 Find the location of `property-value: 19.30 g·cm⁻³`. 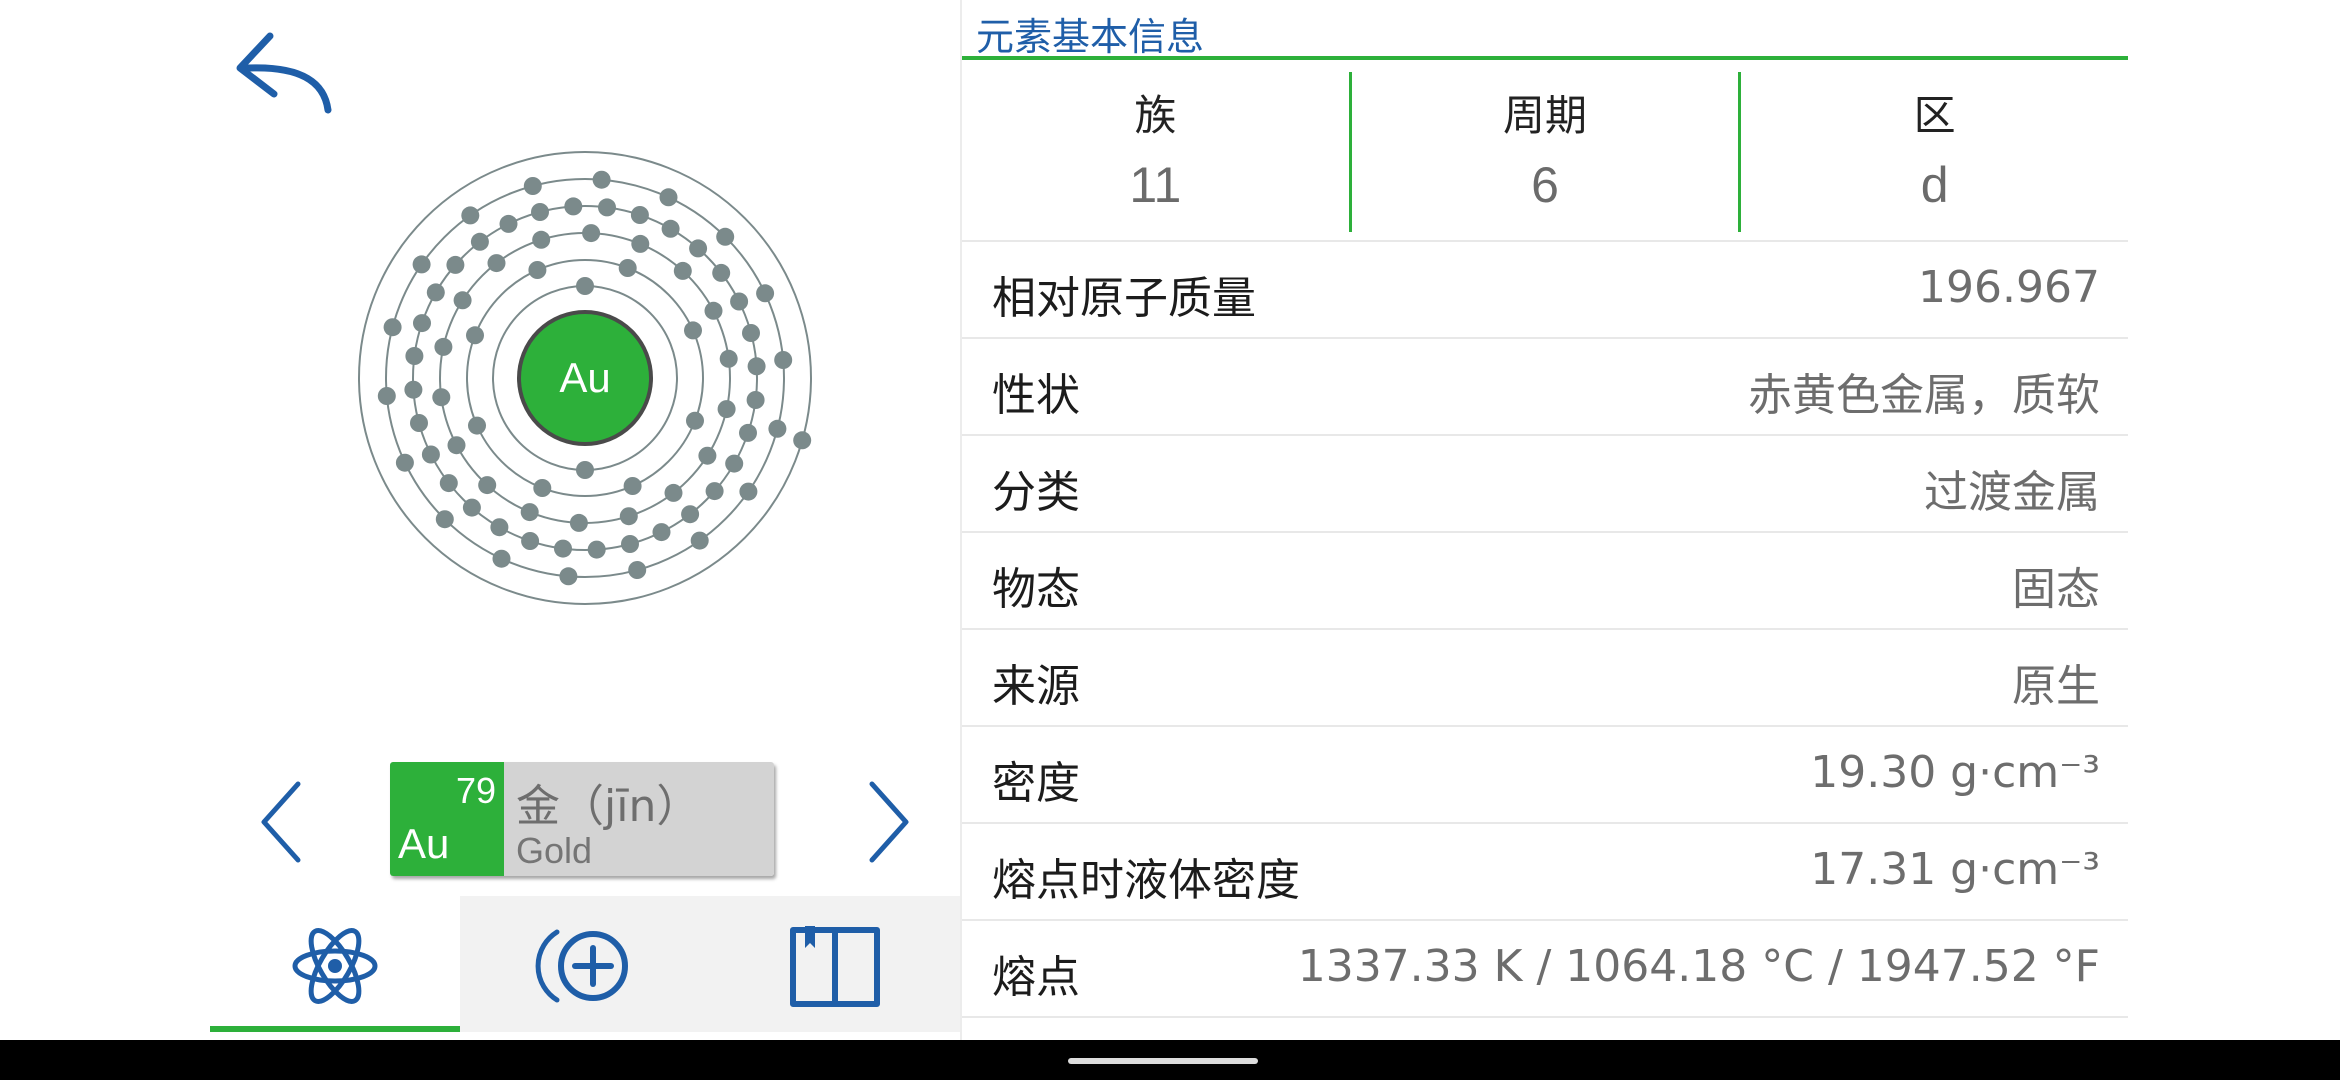

property-value: 19.30 g·cm⁻³ is located at coordinates (1955, 772).